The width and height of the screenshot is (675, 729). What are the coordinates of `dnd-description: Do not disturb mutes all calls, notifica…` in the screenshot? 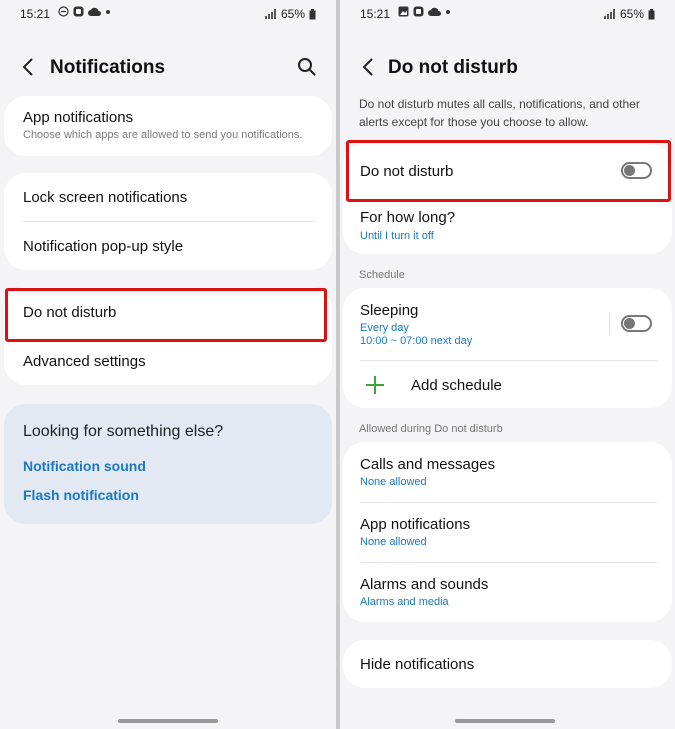 It's located at (499, 113).